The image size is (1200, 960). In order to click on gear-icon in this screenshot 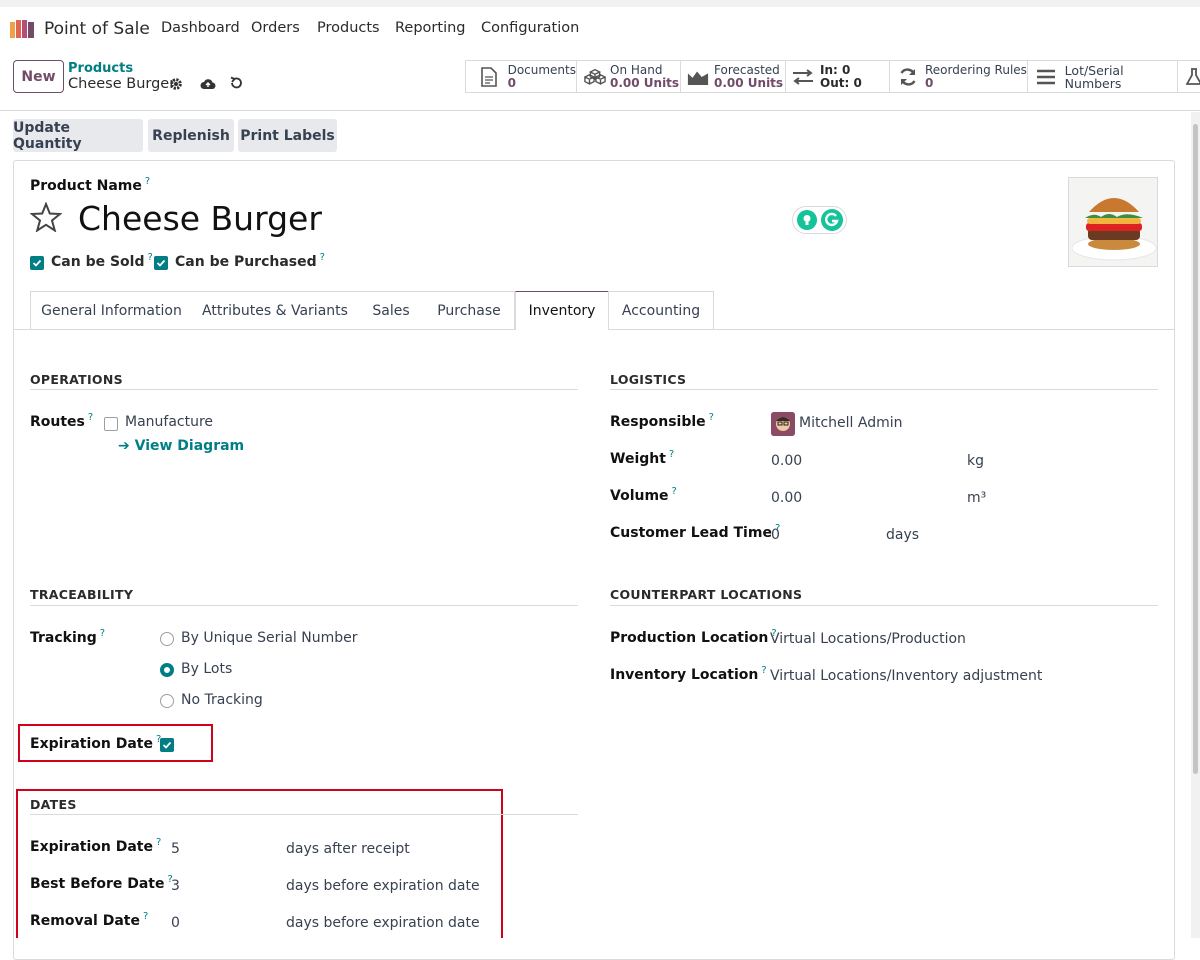, I will do `click(176, 86)`.